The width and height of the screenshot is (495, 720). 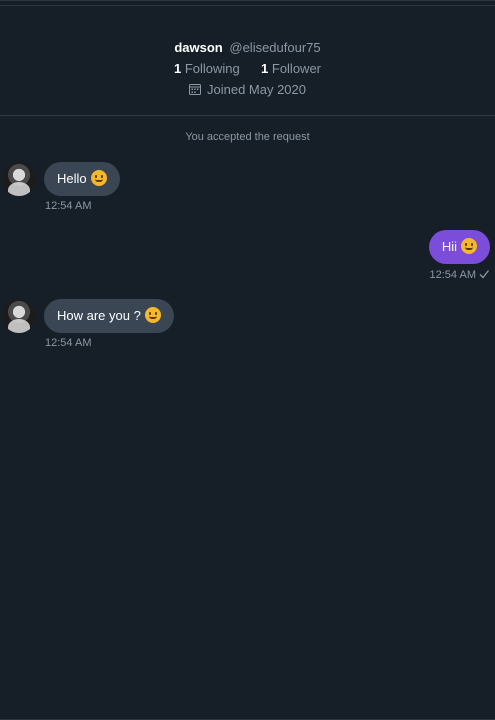 I want to click on message-bubble-outgoing: Hii, so click(x=459, y=247).